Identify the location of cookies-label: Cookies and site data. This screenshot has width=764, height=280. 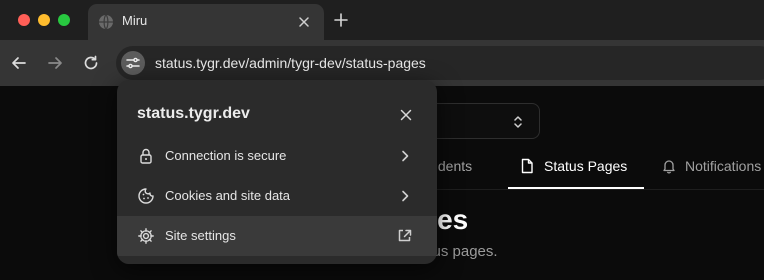
(228, 195).